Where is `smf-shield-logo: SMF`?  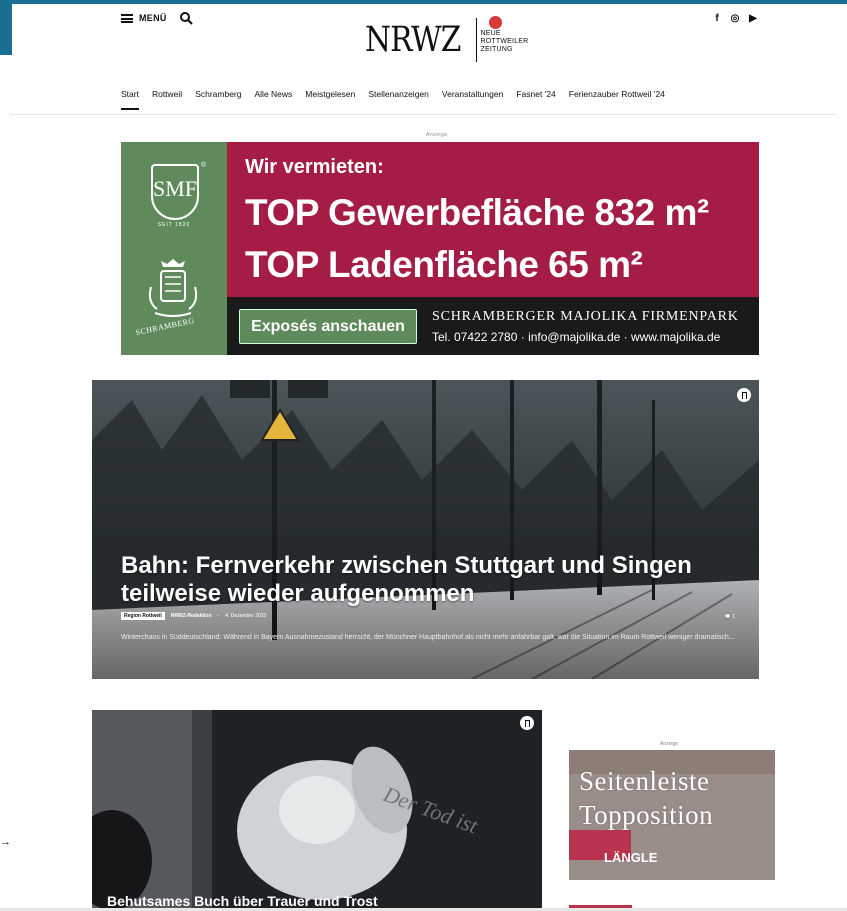 smf-shield-logo: SMF is located at coordinates (175, 192).